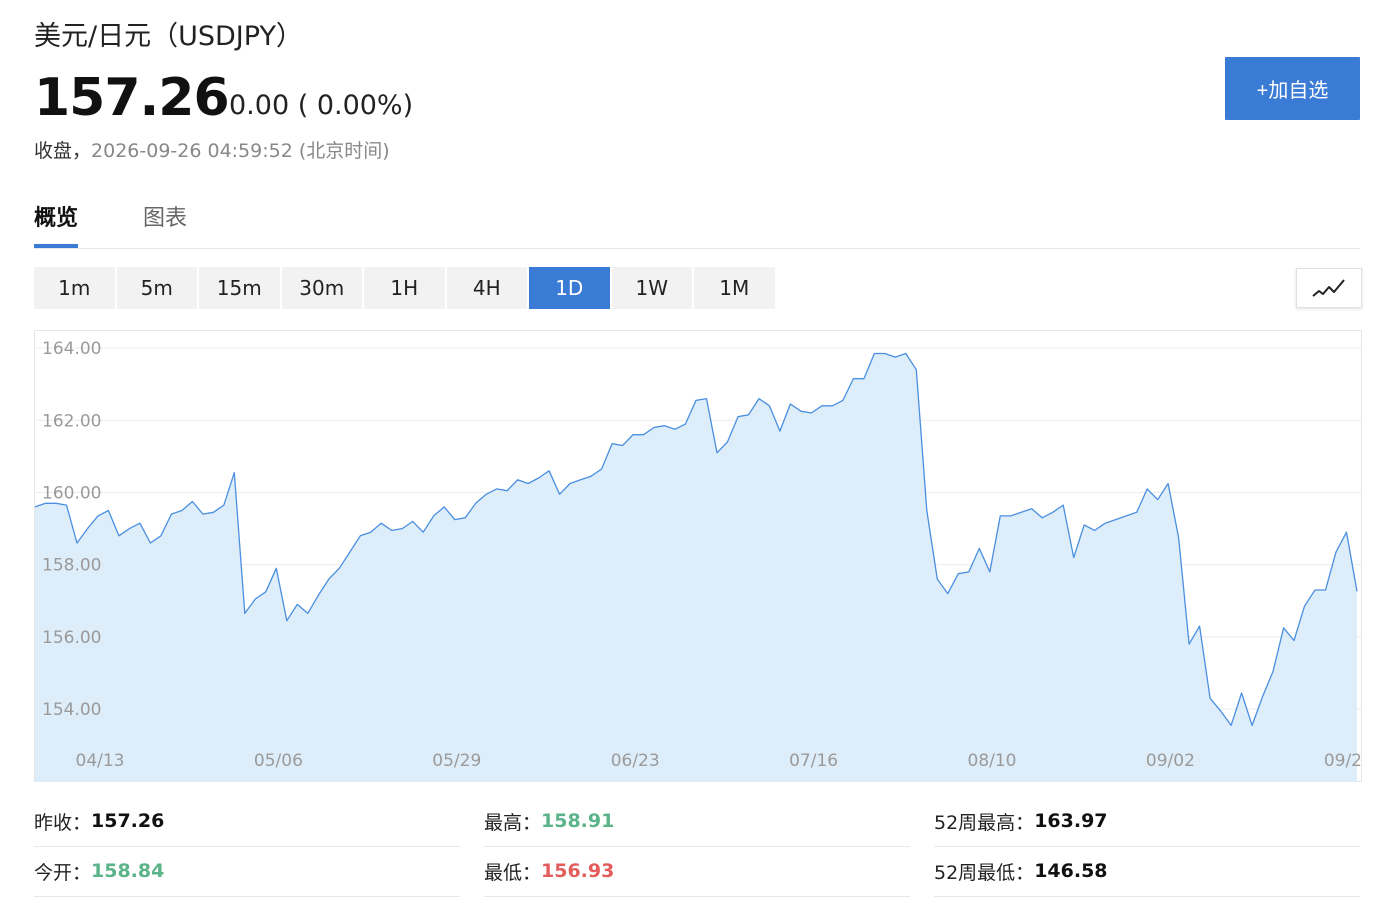 The width and height of the screenshot is (1388, 916). What do you see at coordinates (734, 288) in the screenshot?
I see `period-1mo: 1M` at bounding box center [734, 288].